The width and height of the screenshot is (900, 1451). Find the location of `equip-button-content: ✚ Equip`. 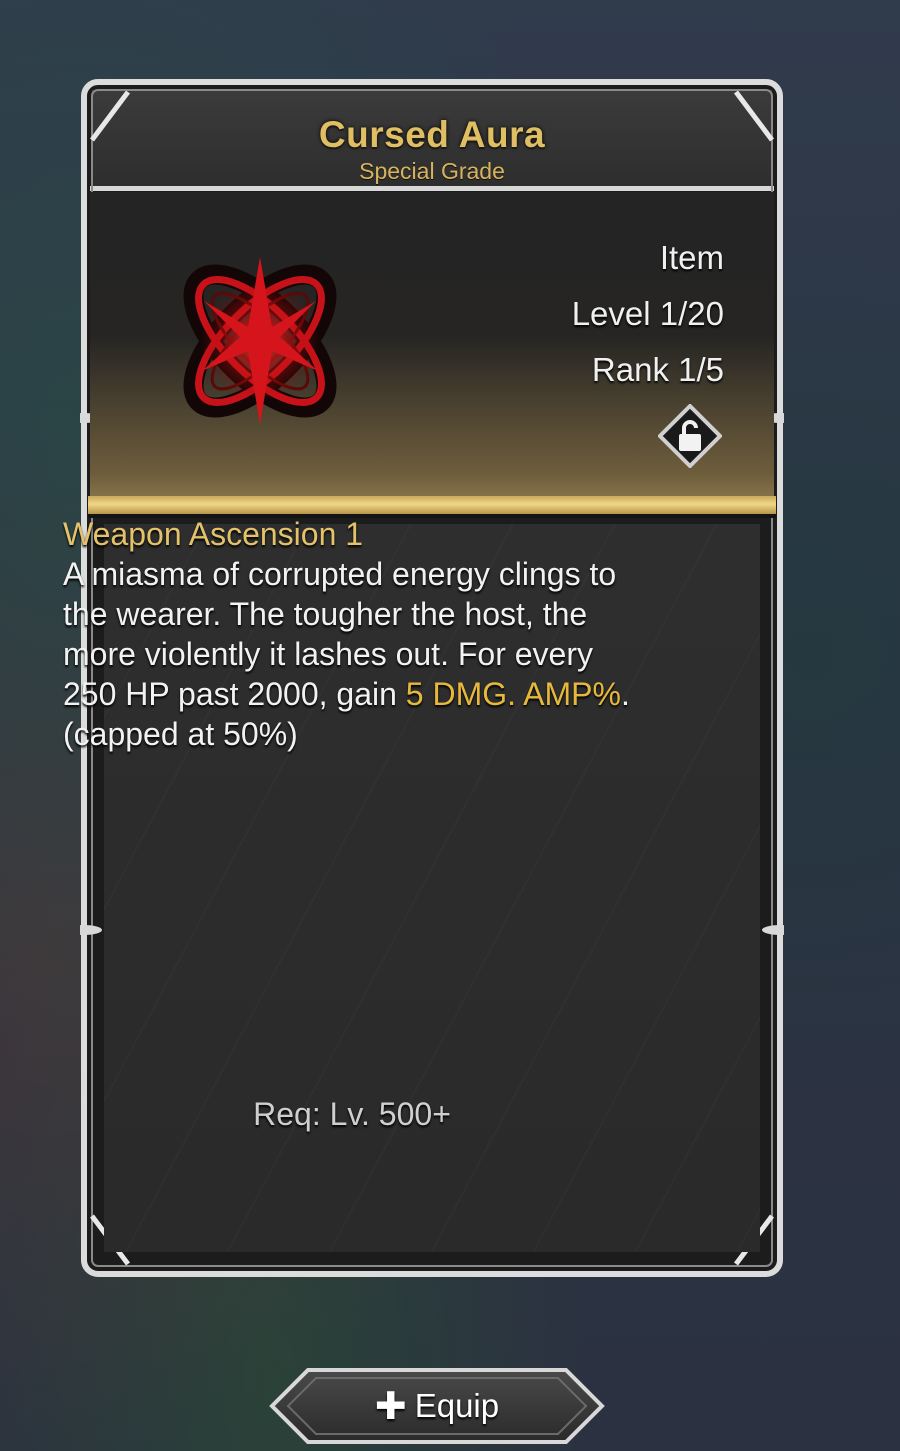

equip-button-content: ✚ Equip is located at coordinates (437, 1406).